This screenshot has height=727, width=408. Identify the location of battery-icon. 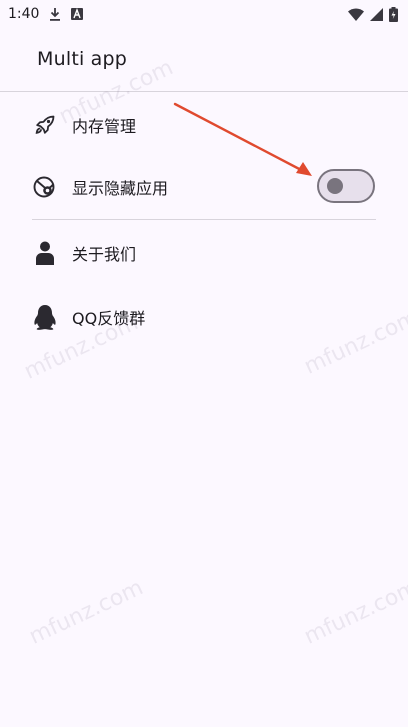
(393, 14).